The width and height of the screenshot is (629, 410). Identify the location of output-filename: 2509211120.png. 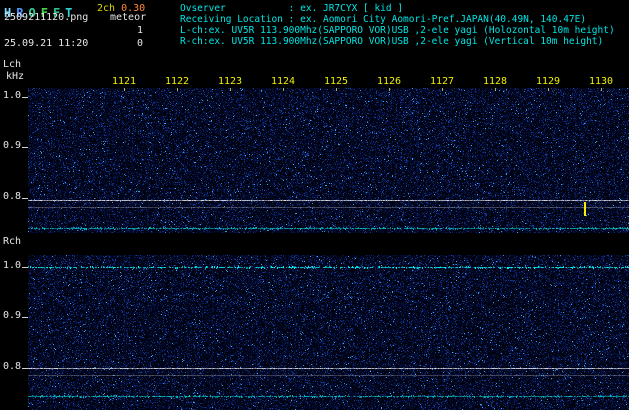
(46, 17).